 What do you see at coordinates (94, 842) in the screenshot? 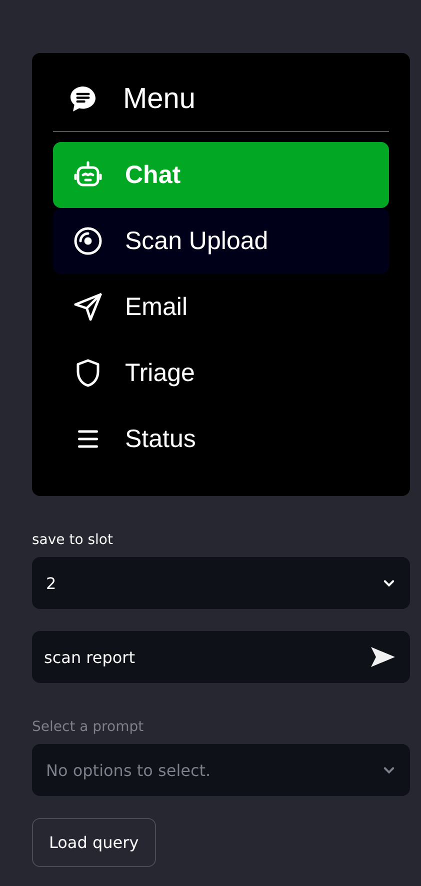
I see `load-query-button: Load query` at bounding box center [94, 842].